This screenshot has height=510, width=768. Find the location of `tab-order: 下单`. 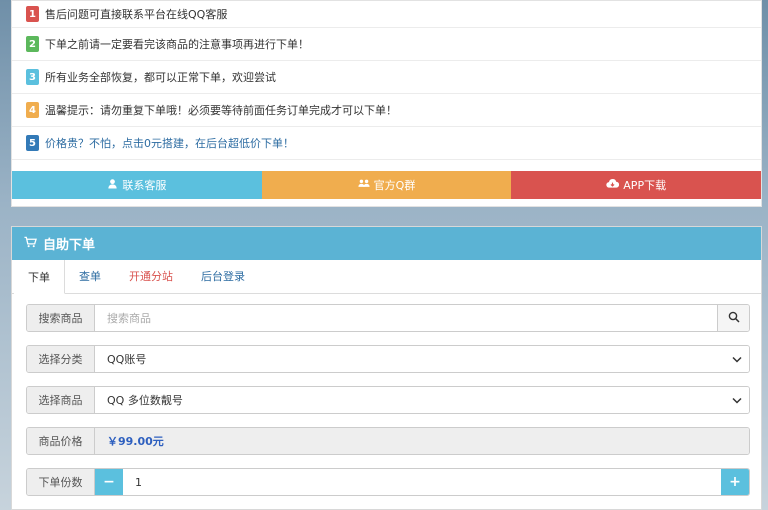

tab-order: 下单 is located at coordinates (39, 277).